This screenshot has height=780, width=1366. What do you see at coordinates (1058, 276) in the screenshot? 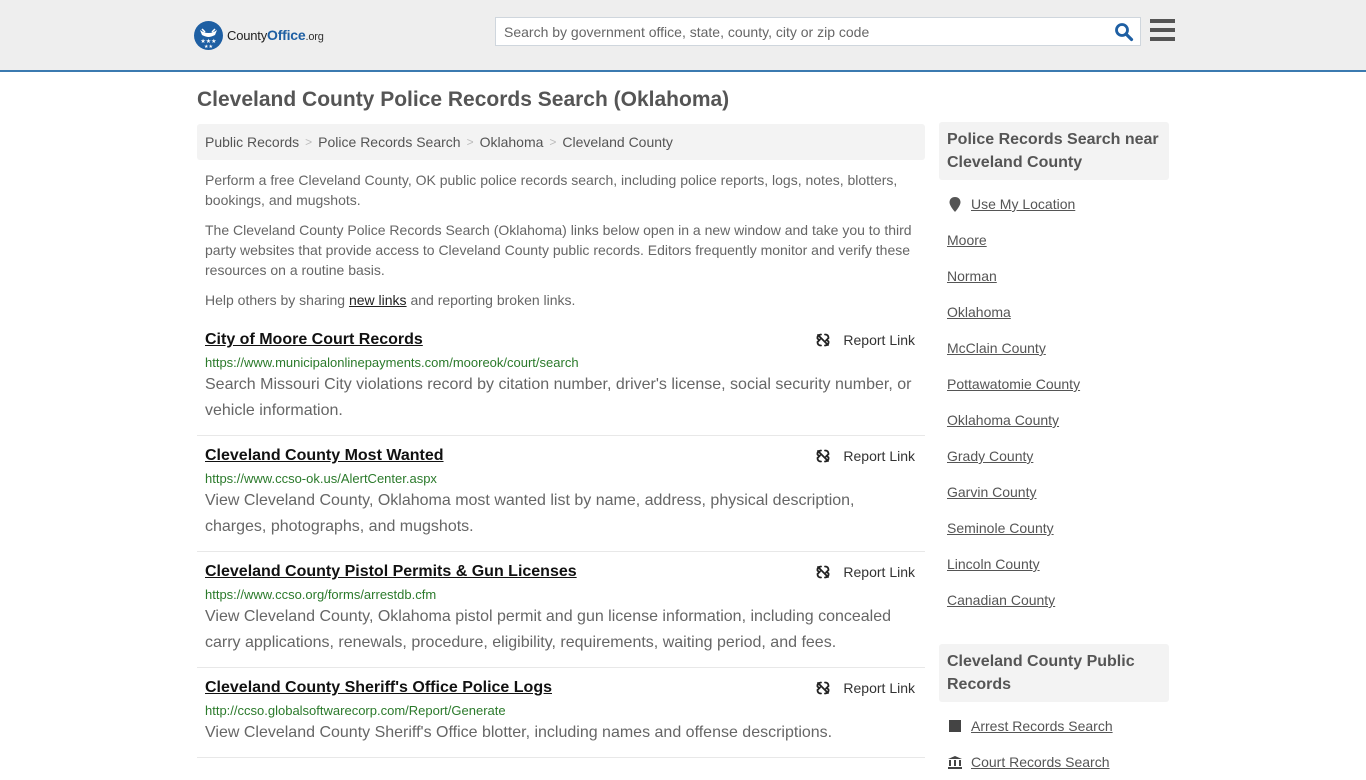
I see `nearby-item: Norman` at bounding box center [1058, 276].